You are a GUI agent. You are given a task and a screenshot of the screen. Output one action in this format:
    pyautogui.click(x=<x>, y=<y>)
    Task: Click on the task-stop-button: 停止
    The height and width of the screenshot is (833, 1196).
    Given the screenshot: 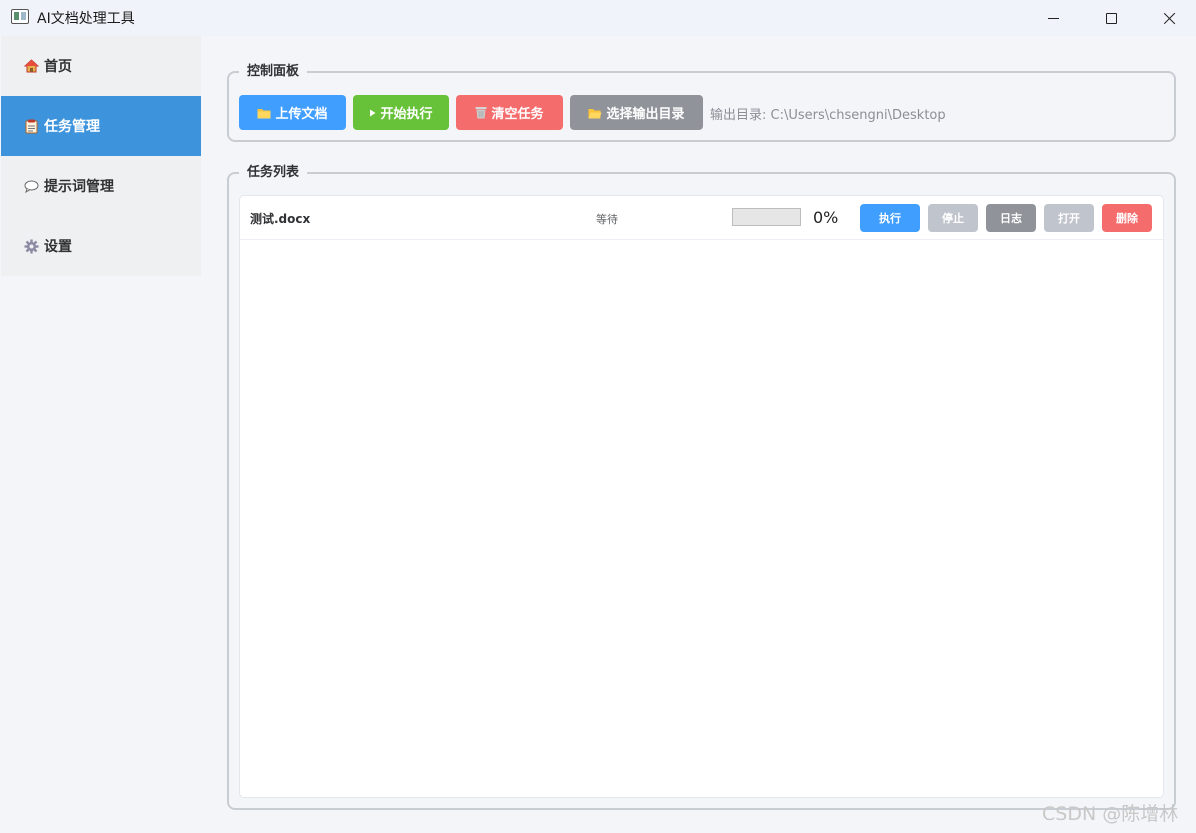 What is the action you would take?
    pyautogui.click(x=953, y=218)
    